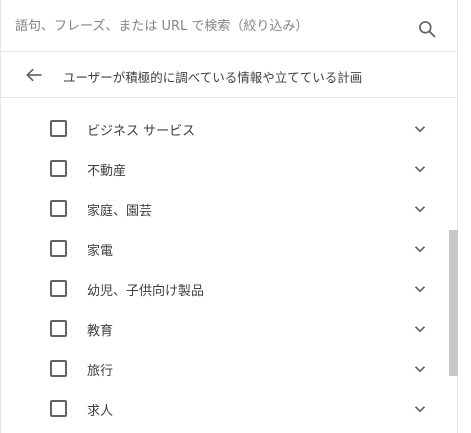 The image size is (471, 433). What do you see at coordinates (141, 131) in the screenshot?
I see `list-item-label: ビジネス サービス` at bounding box center [141, 131].